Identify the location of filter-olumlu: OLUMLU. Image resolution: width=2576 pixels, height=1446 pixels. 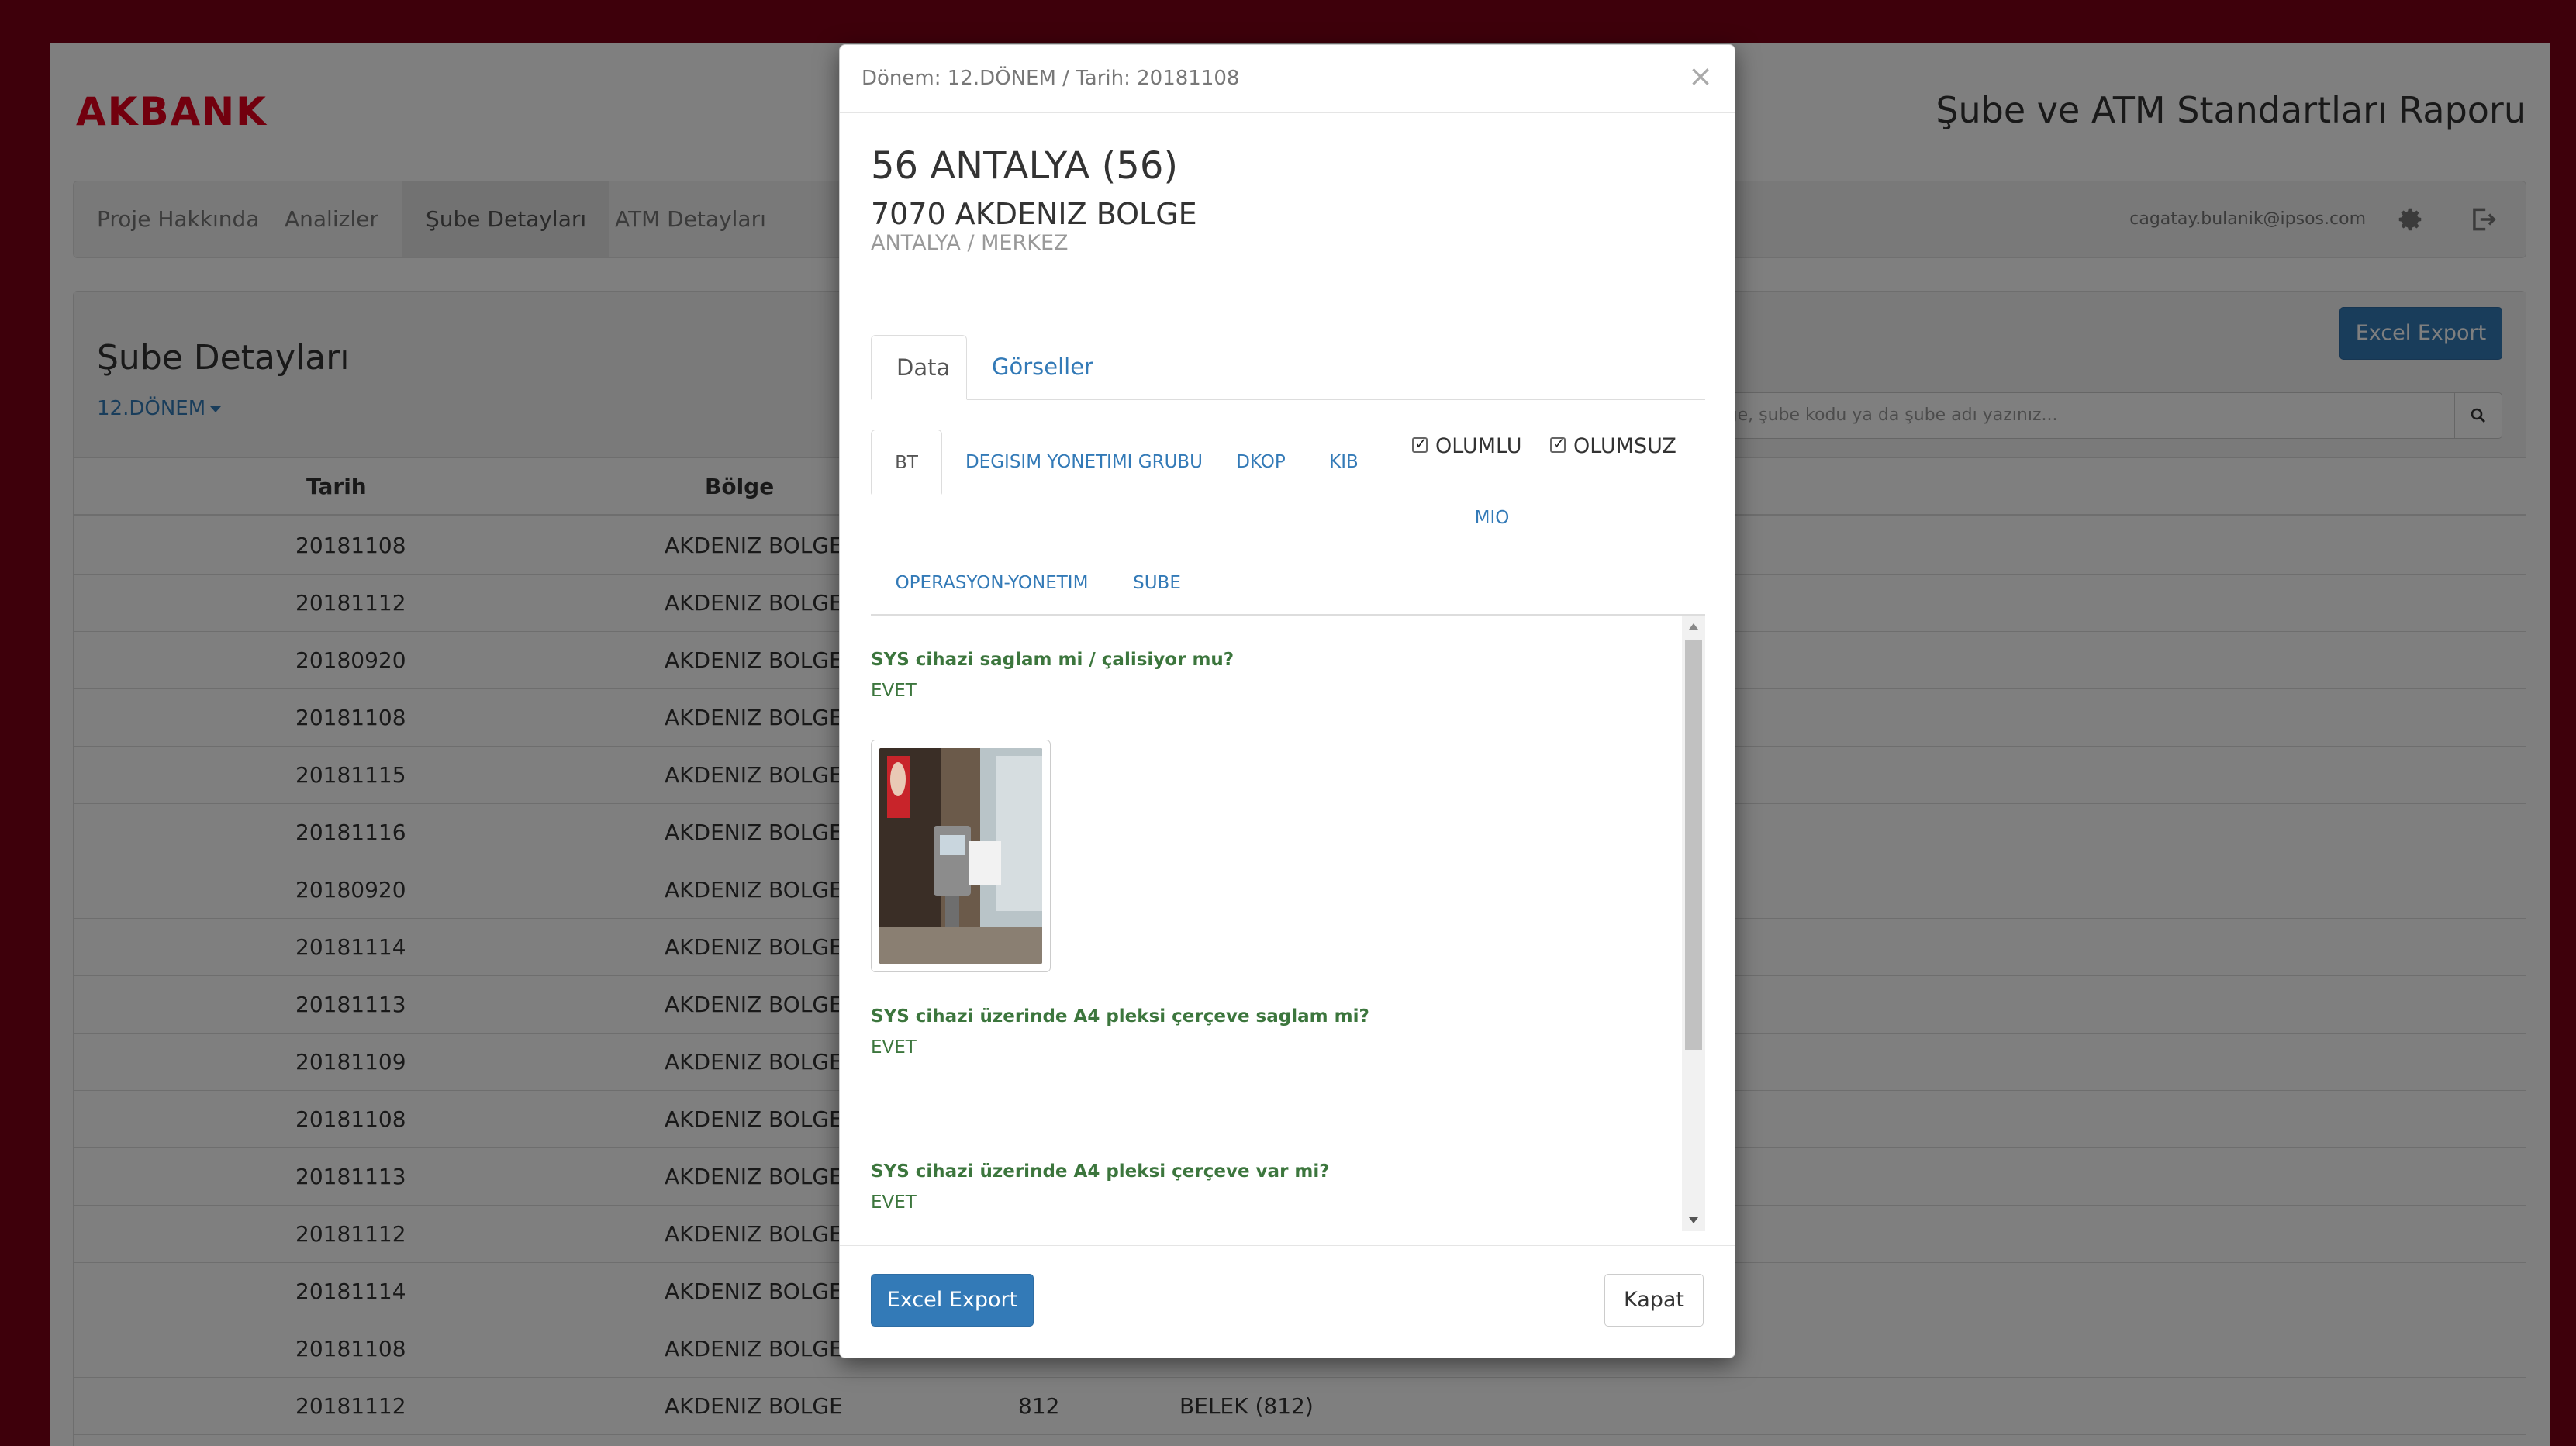
(1466, 446).